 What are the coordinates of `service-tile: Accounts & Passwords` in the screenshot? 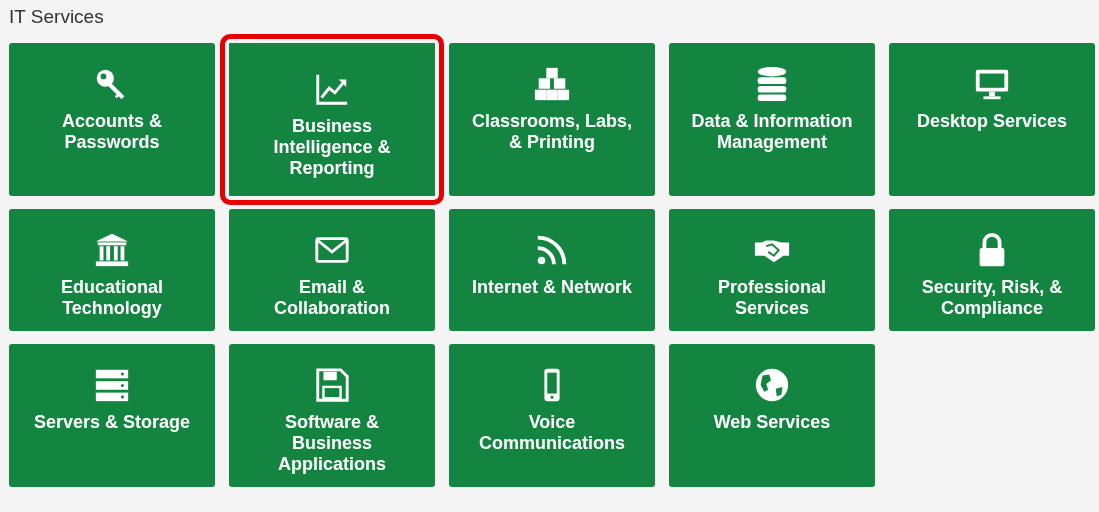 It's located at (112, 119).